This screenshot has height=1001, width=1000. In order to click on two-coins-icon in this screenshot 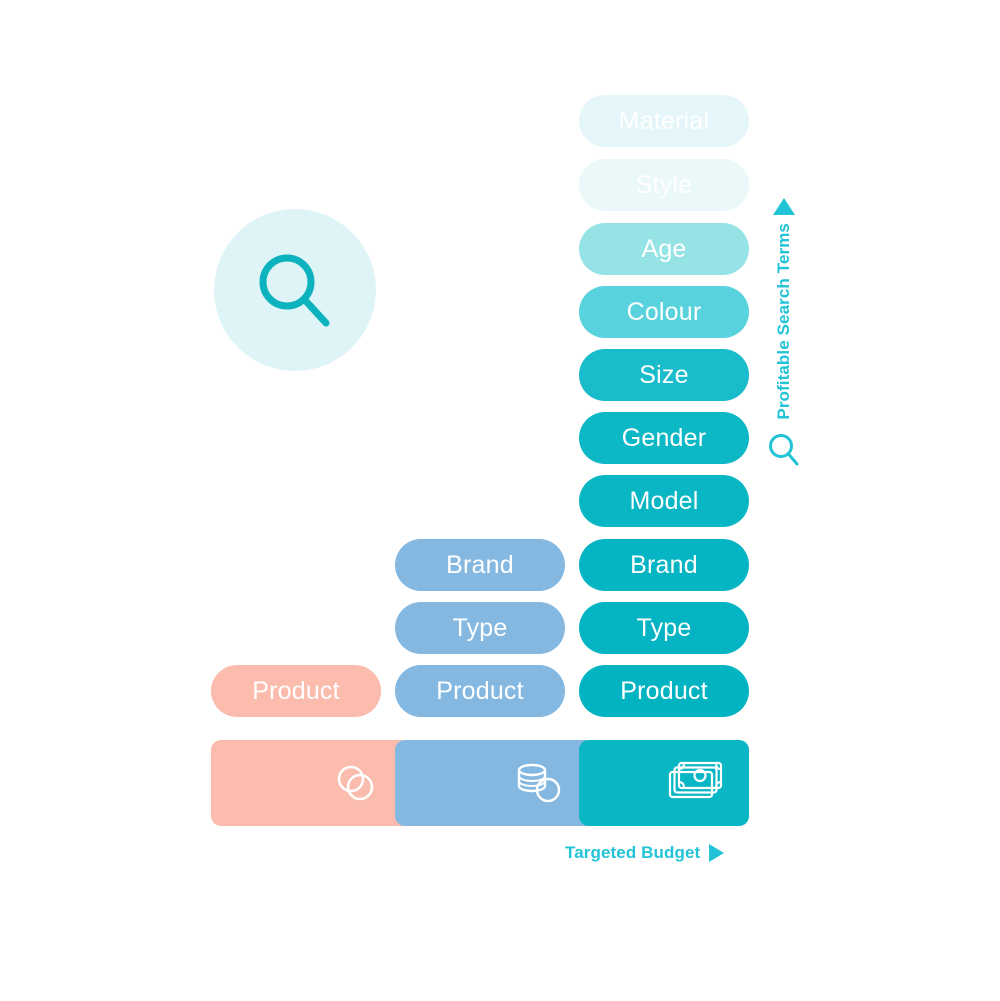, I will do `click(356, 783)`.